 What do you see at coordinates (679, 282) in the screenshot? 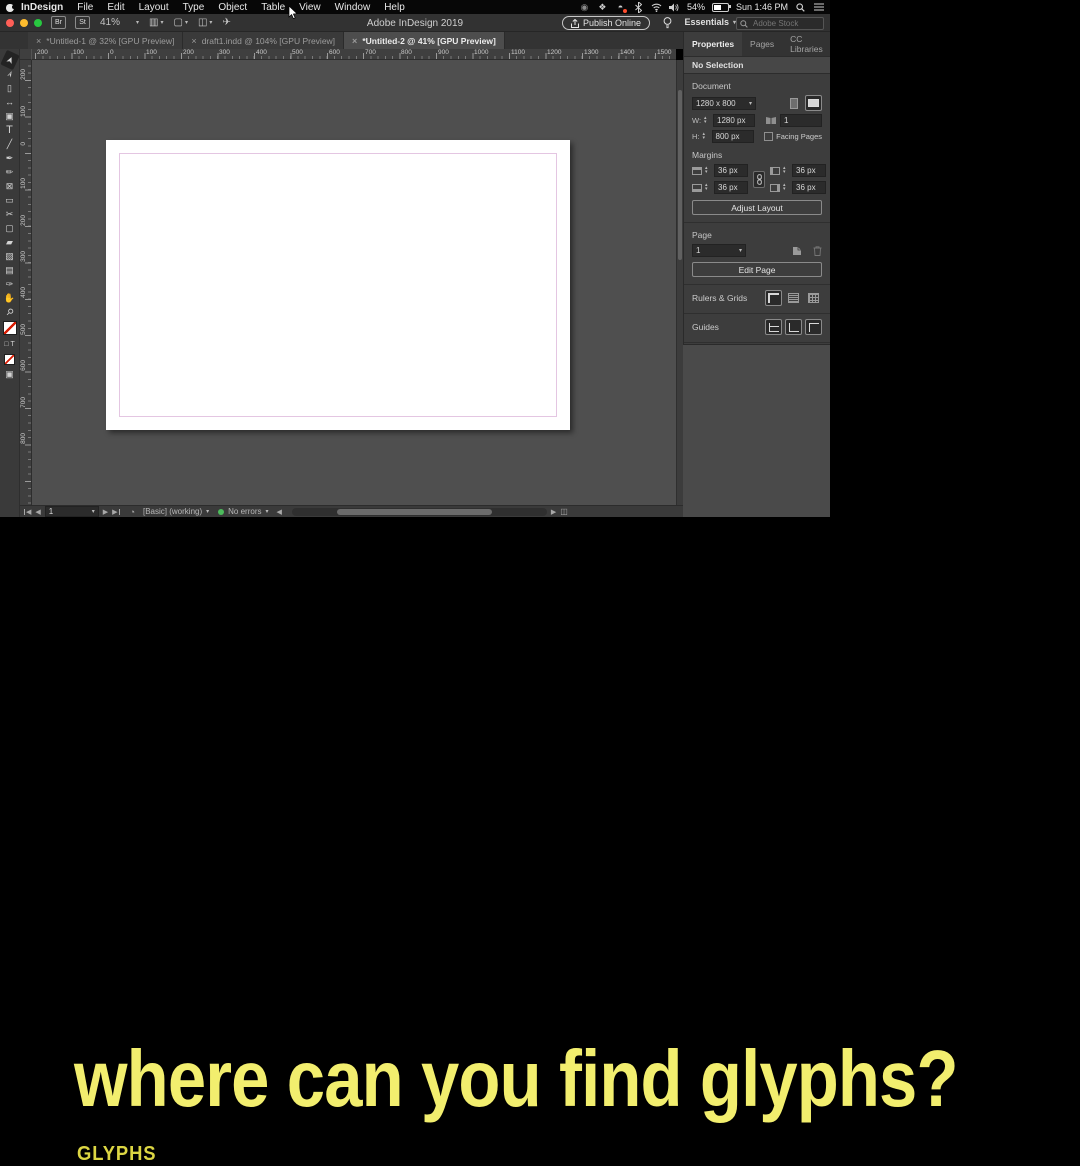
I see `vertical-scrollbar` at bounding box center [679, 282].